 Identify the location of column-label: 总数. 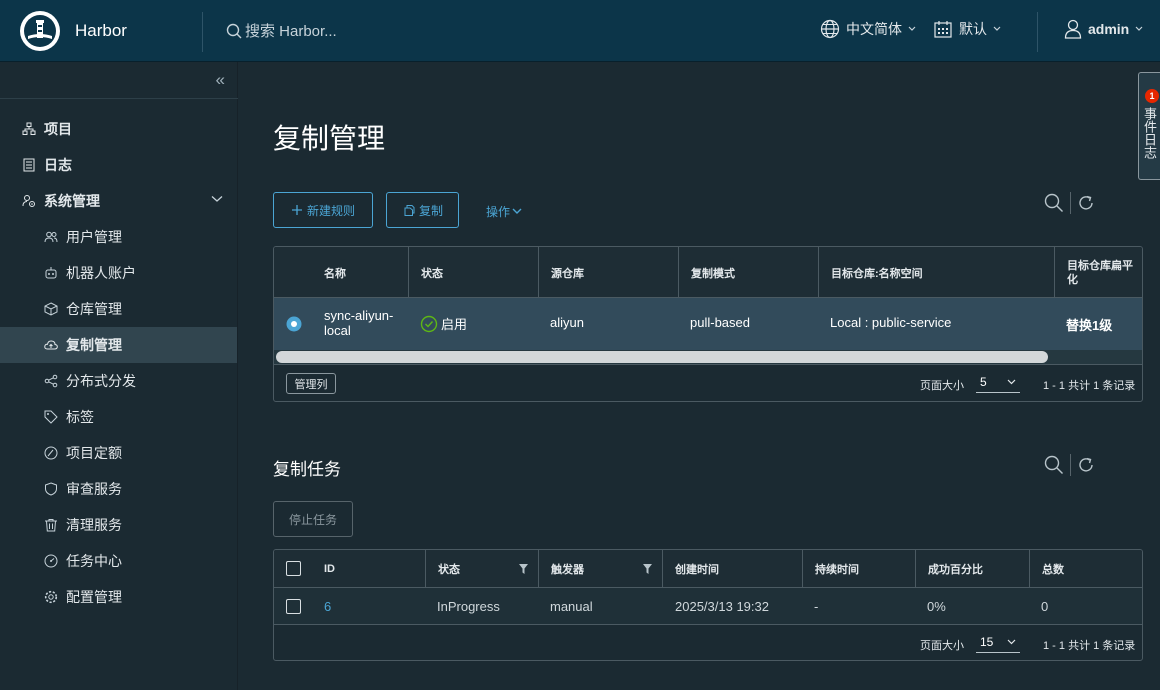
(1053, 569).